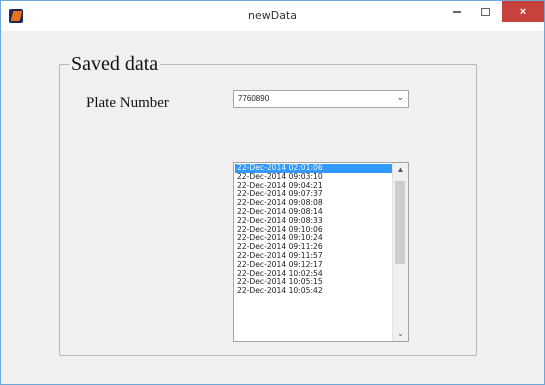  Describe the element at coordinates (400, 170) in the screenshot. I see `scroll-up-icon: ▲` at that location.